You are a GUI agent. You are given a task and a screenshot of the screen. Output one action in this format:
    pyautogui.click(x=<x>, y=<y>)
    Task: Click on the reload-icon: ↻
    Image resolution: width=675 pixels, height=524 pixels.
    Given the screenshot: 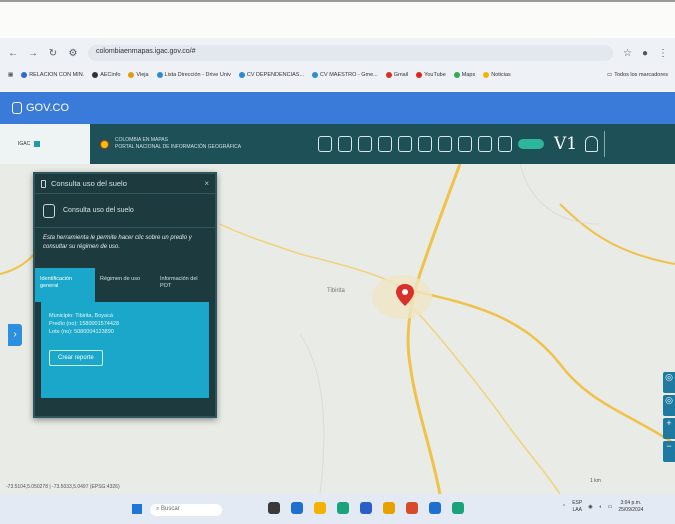 What is the action you would take?
    pyautogui.click(x=53, y=53)
    